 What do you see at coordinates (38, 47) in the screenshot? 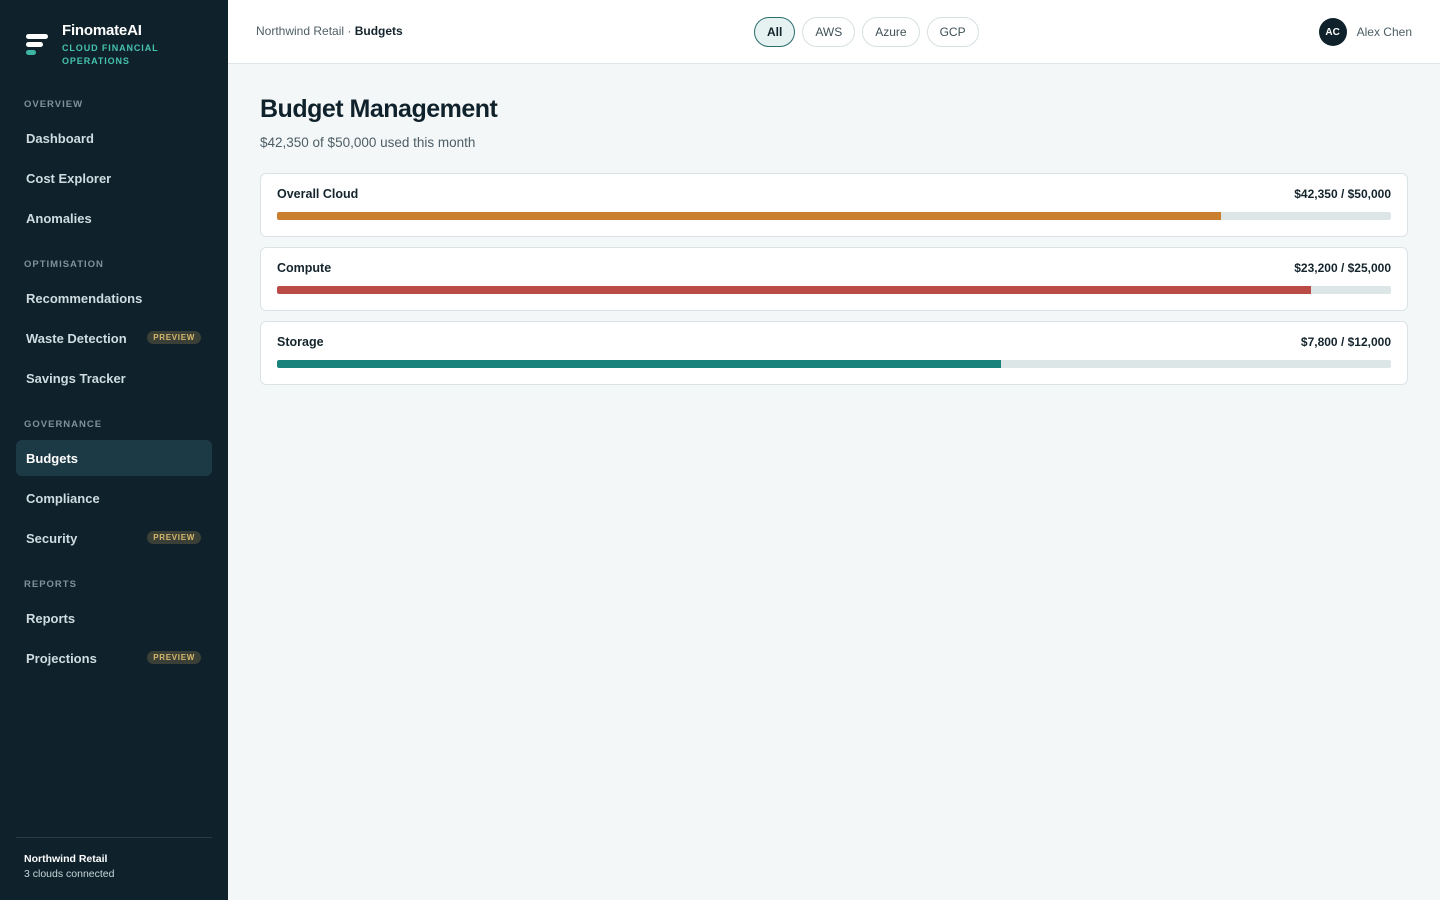
I see `finomate-logo-icon` at bounding box center [38, 47].